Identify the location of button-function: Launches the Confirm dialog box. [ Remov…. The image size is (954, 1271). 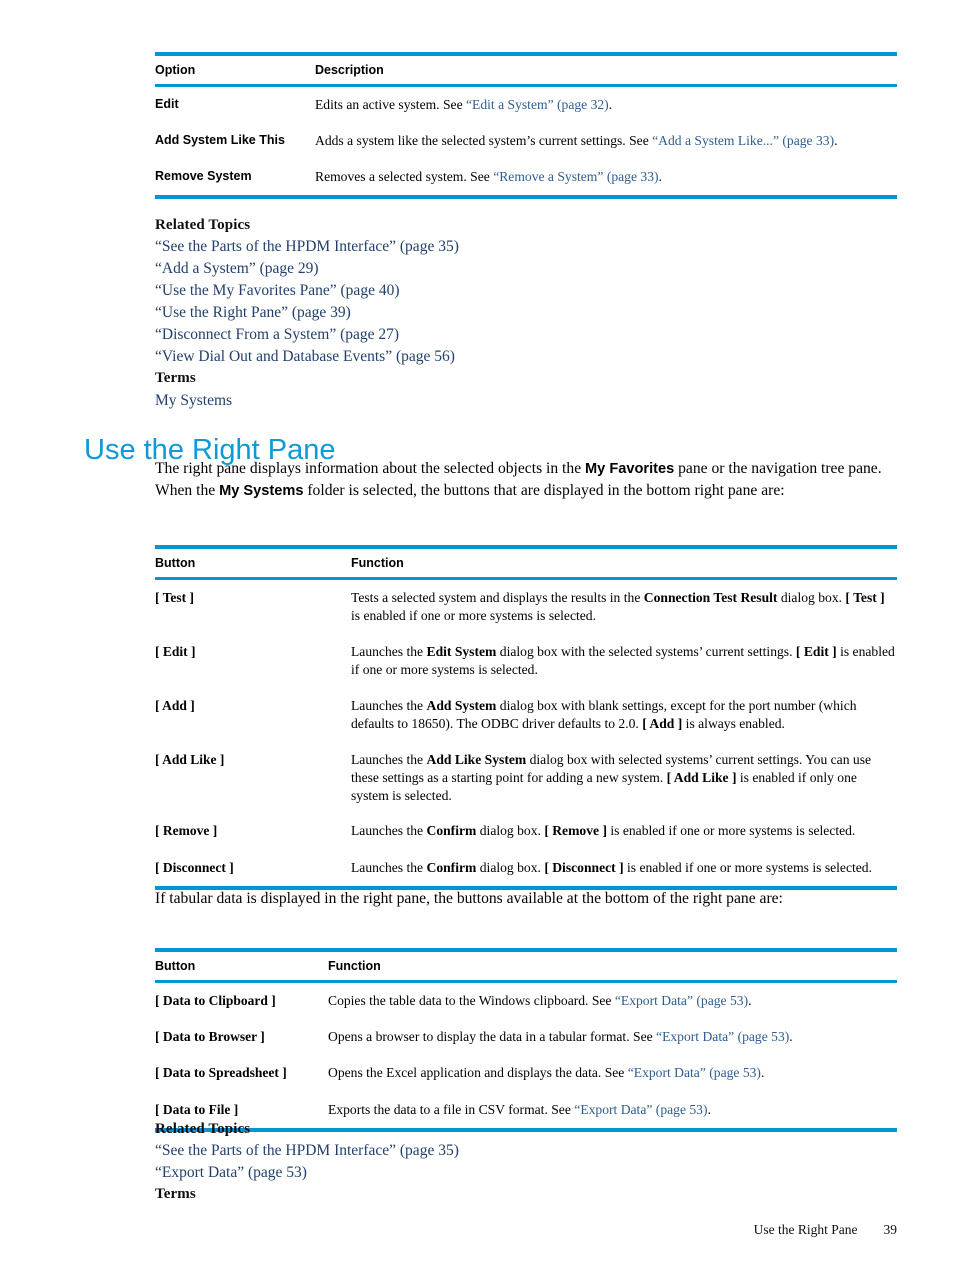
(624, 831).